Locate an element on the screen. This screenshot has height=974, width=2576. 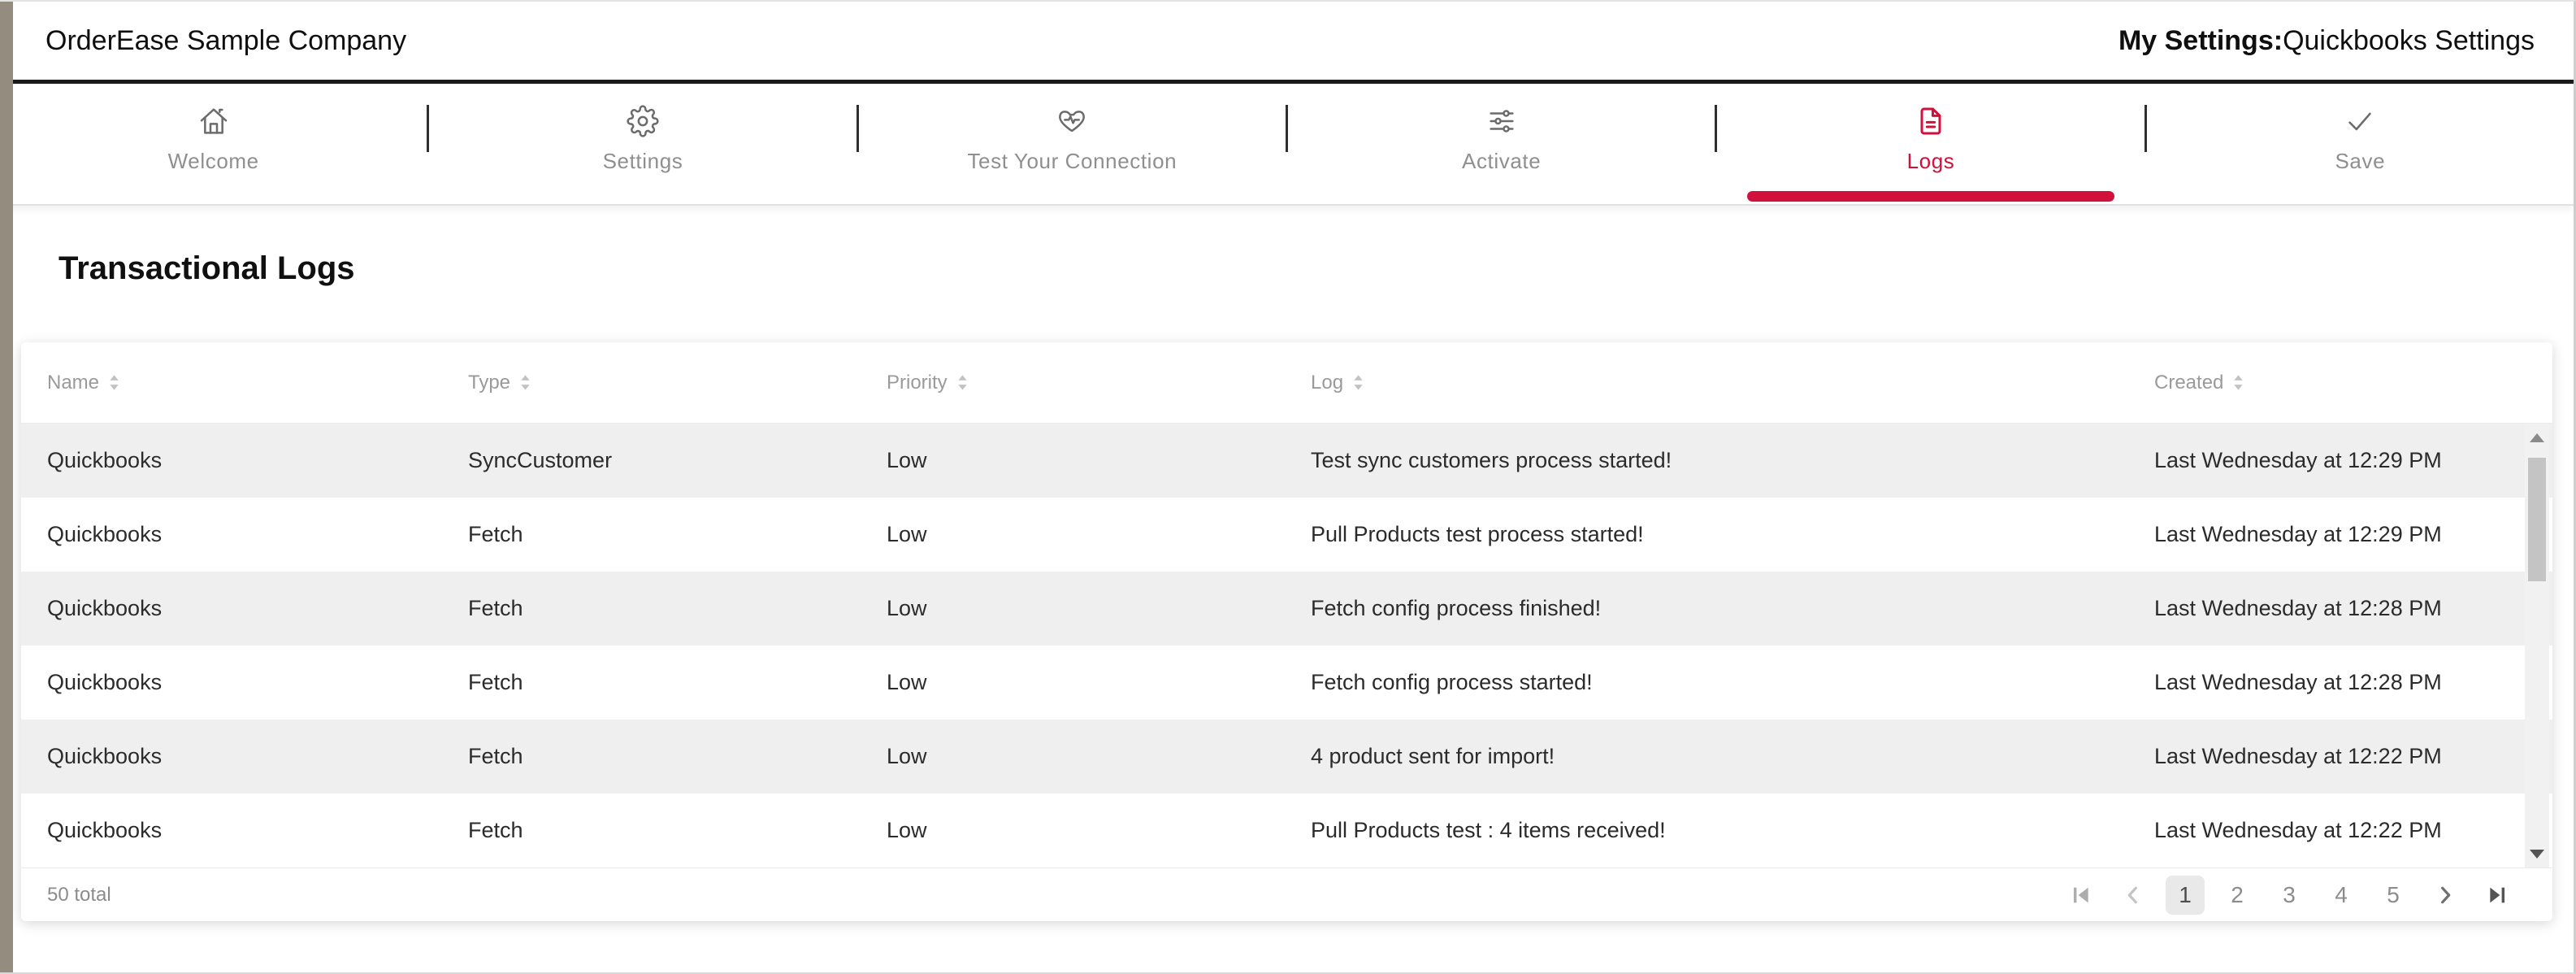
cell-log: Pull Products test : 4 items received! is located at coordinates (1488, 830).